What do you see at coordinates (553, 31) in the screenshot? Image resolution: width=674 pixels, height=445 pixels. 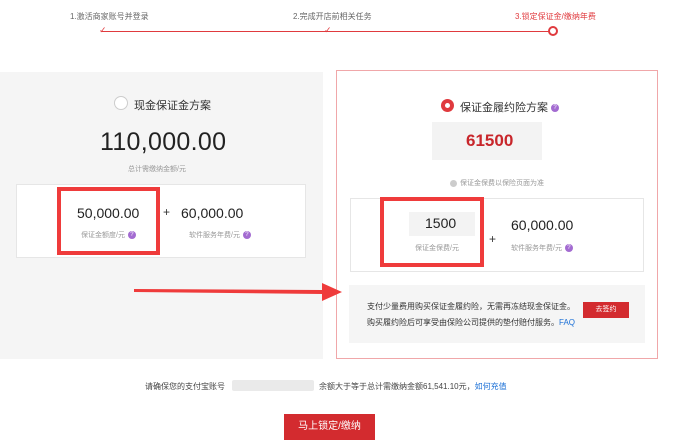 I see `current-step-dot-icon` at bounding box center [553, 31].